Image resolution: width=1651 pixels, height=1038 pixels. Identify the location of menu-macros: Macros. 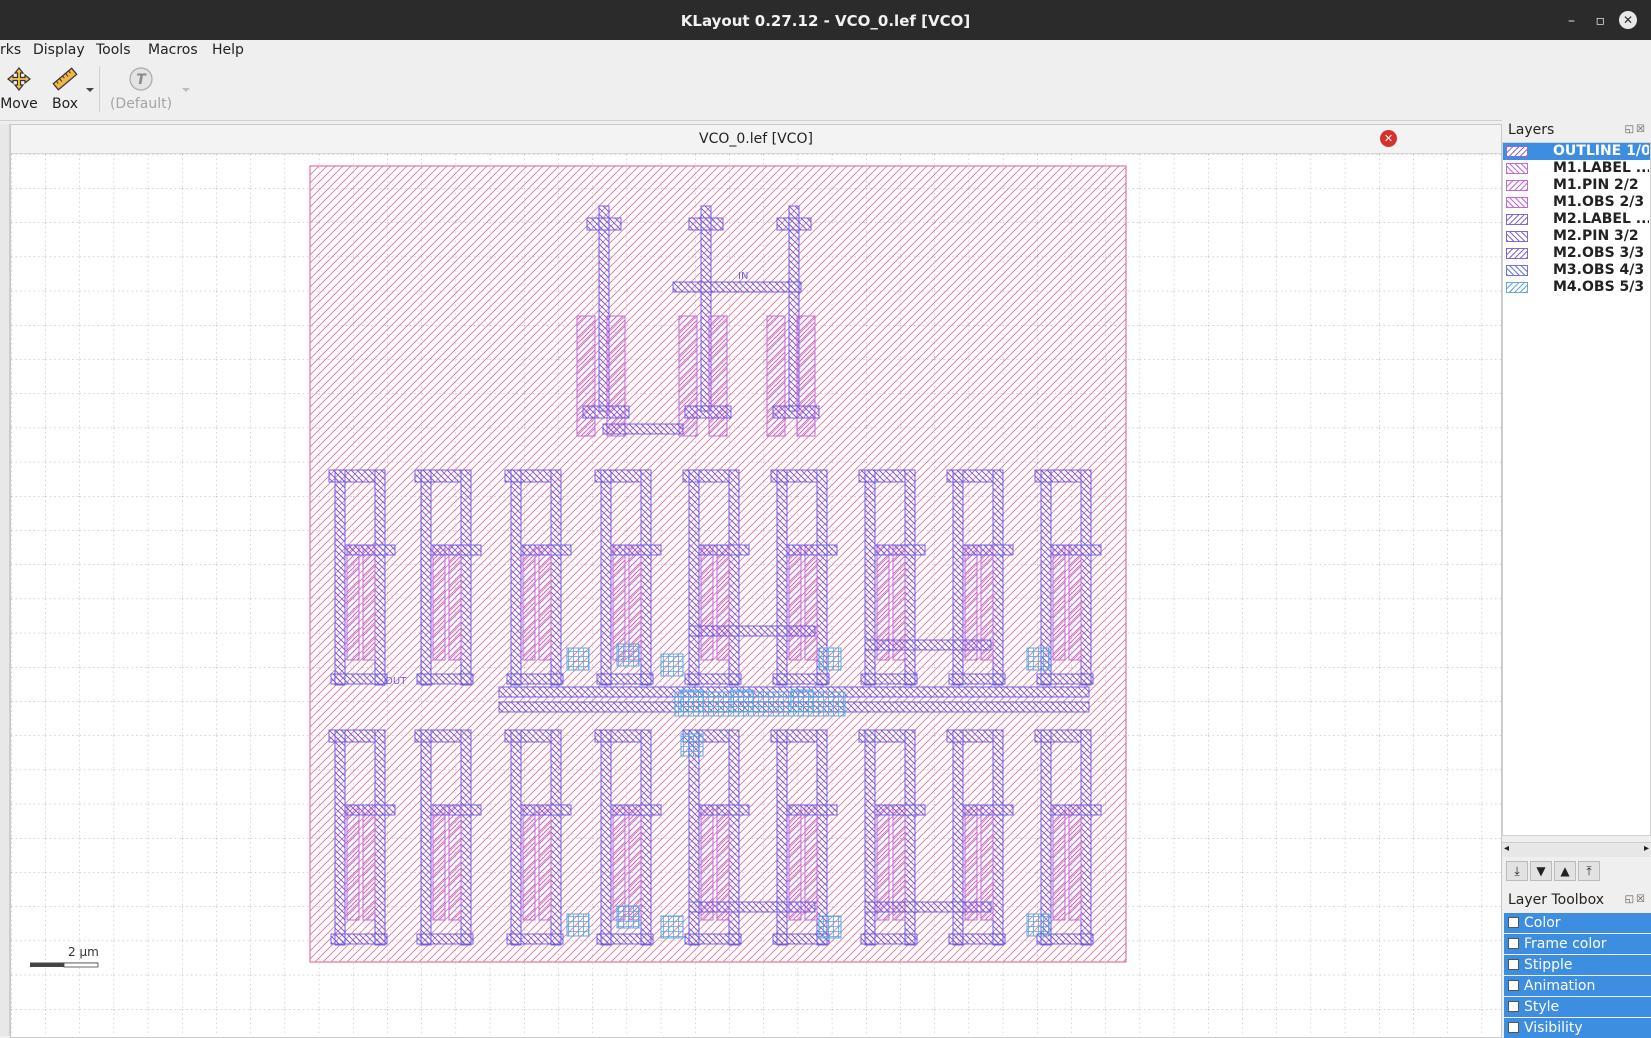
(173, 50).